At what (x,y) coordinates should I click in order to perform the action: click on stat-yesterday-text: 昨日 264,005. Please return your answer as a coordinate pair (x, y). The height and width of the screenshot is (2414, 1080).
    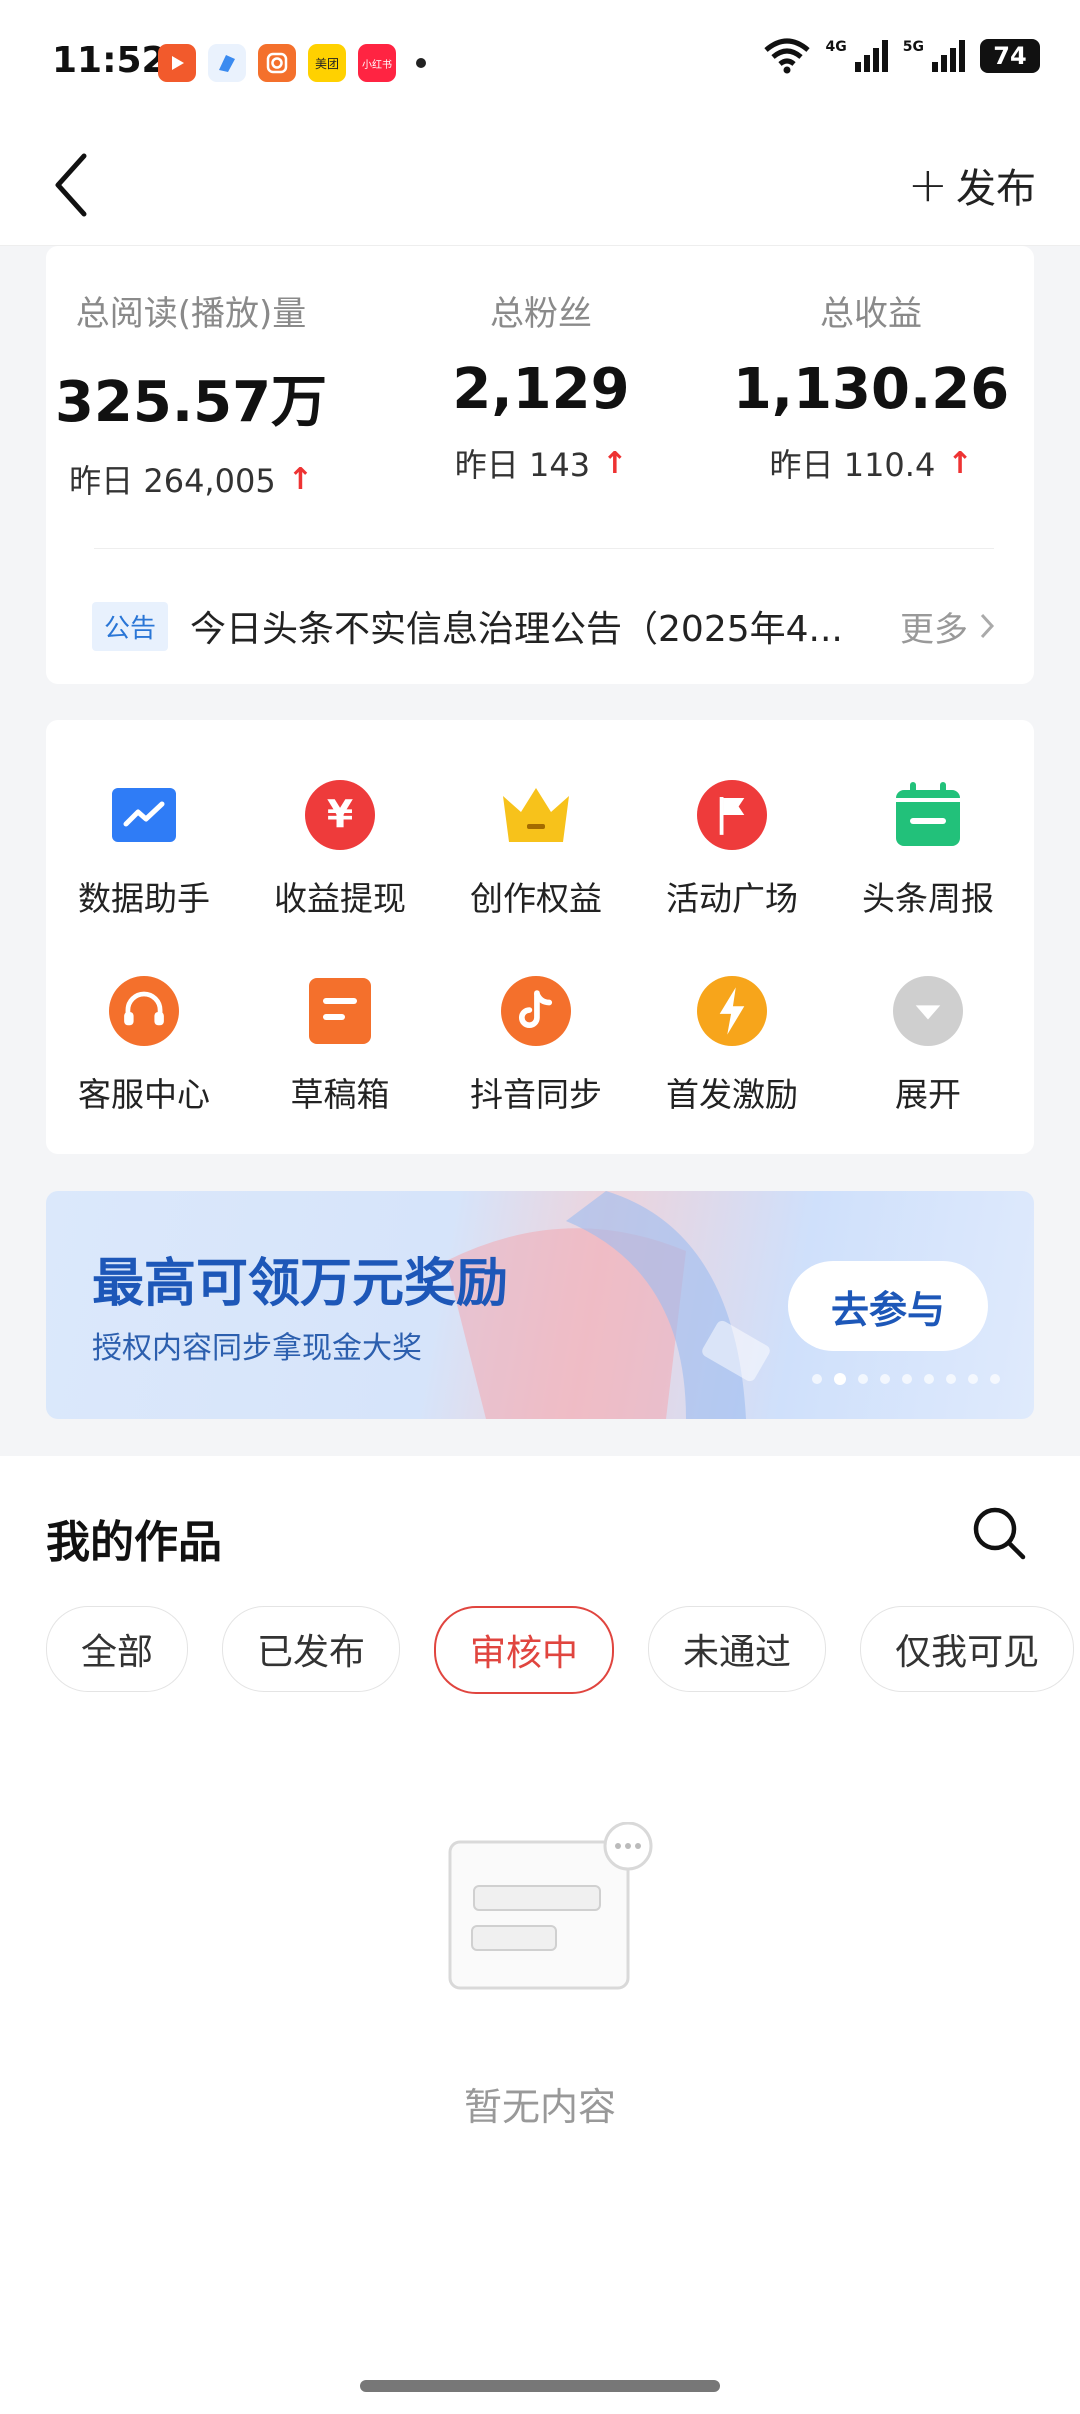
    Looking at the image, I should click on (172, 481).